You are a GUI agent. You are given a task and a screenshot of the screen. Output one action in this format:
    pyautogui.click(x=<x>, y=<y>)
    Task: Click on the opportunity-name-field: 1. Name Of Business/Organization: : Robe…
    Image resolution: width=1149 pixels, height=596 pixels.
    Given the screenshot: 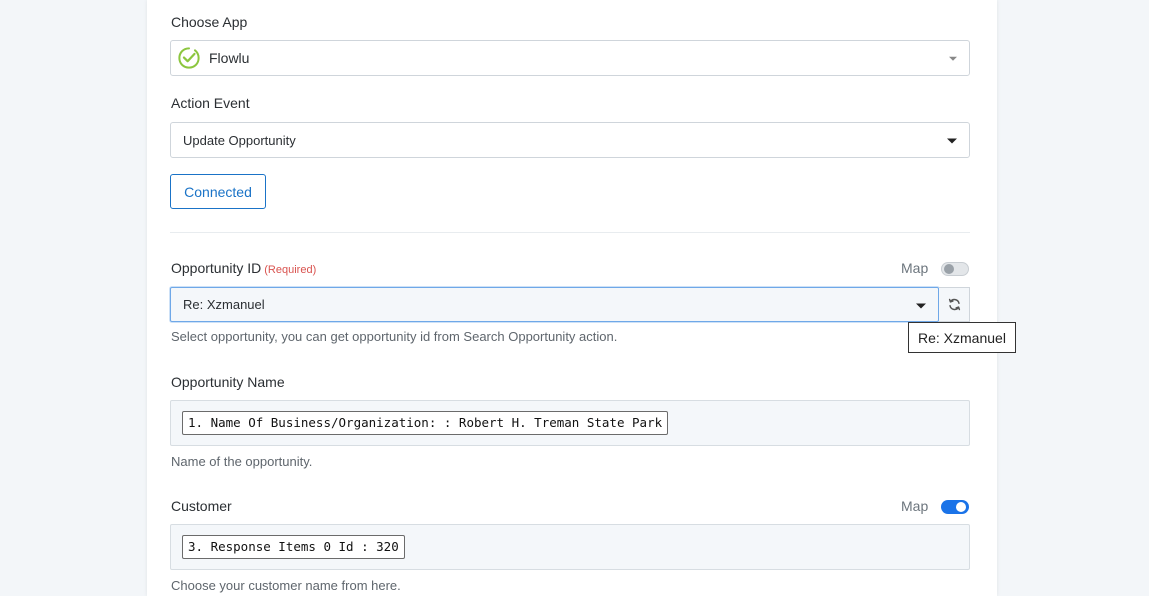 What is the action you would take?
    pyautogui.click(x=570, y=423)
    